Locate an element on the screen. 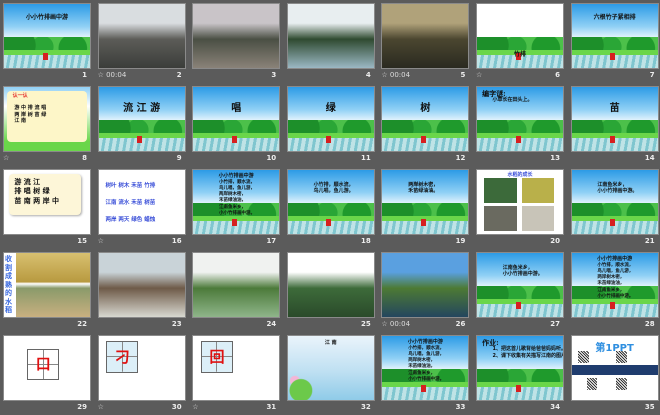 The width and height of the screenshot is (660, 415). slide-thumbnail-31: 回 31 ☆ is located at coordinates (236, 375).